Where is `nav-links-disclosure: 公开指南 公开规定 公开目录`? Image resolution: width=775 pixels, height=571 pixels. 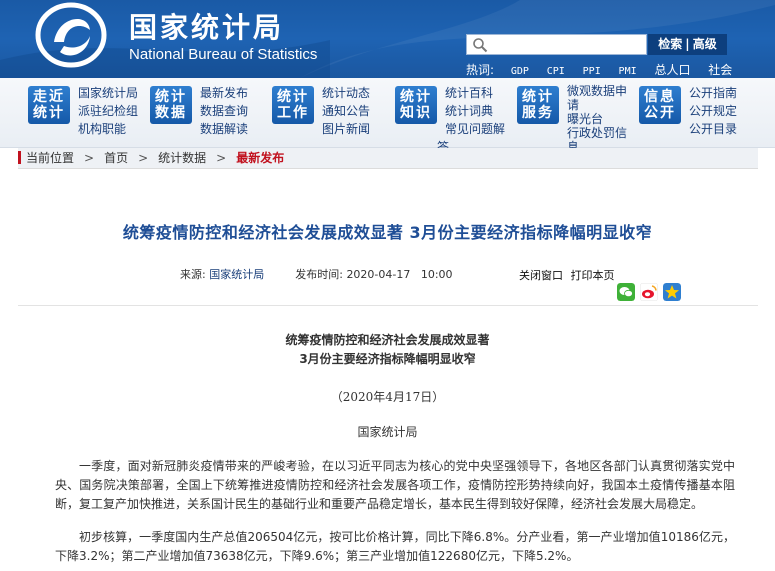
nav-links-disclosure: 公开指南 公开规定 公开目录 is located at coordinates (713, 111).